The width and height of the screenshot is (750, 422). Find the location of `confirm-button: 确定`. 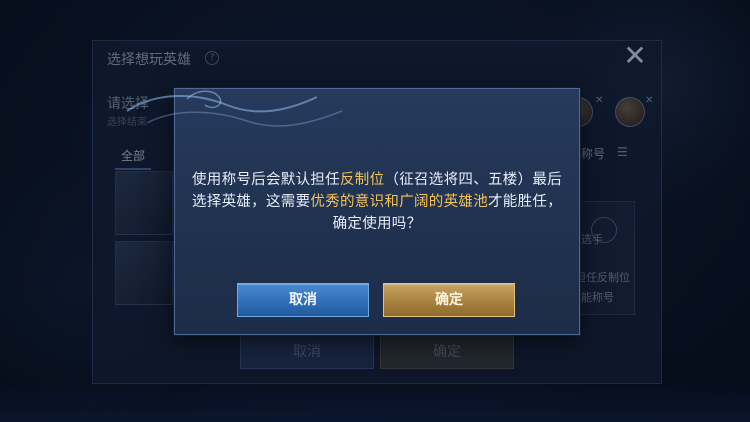

confirm-button: 确定 is located at coordinates (449, 300).